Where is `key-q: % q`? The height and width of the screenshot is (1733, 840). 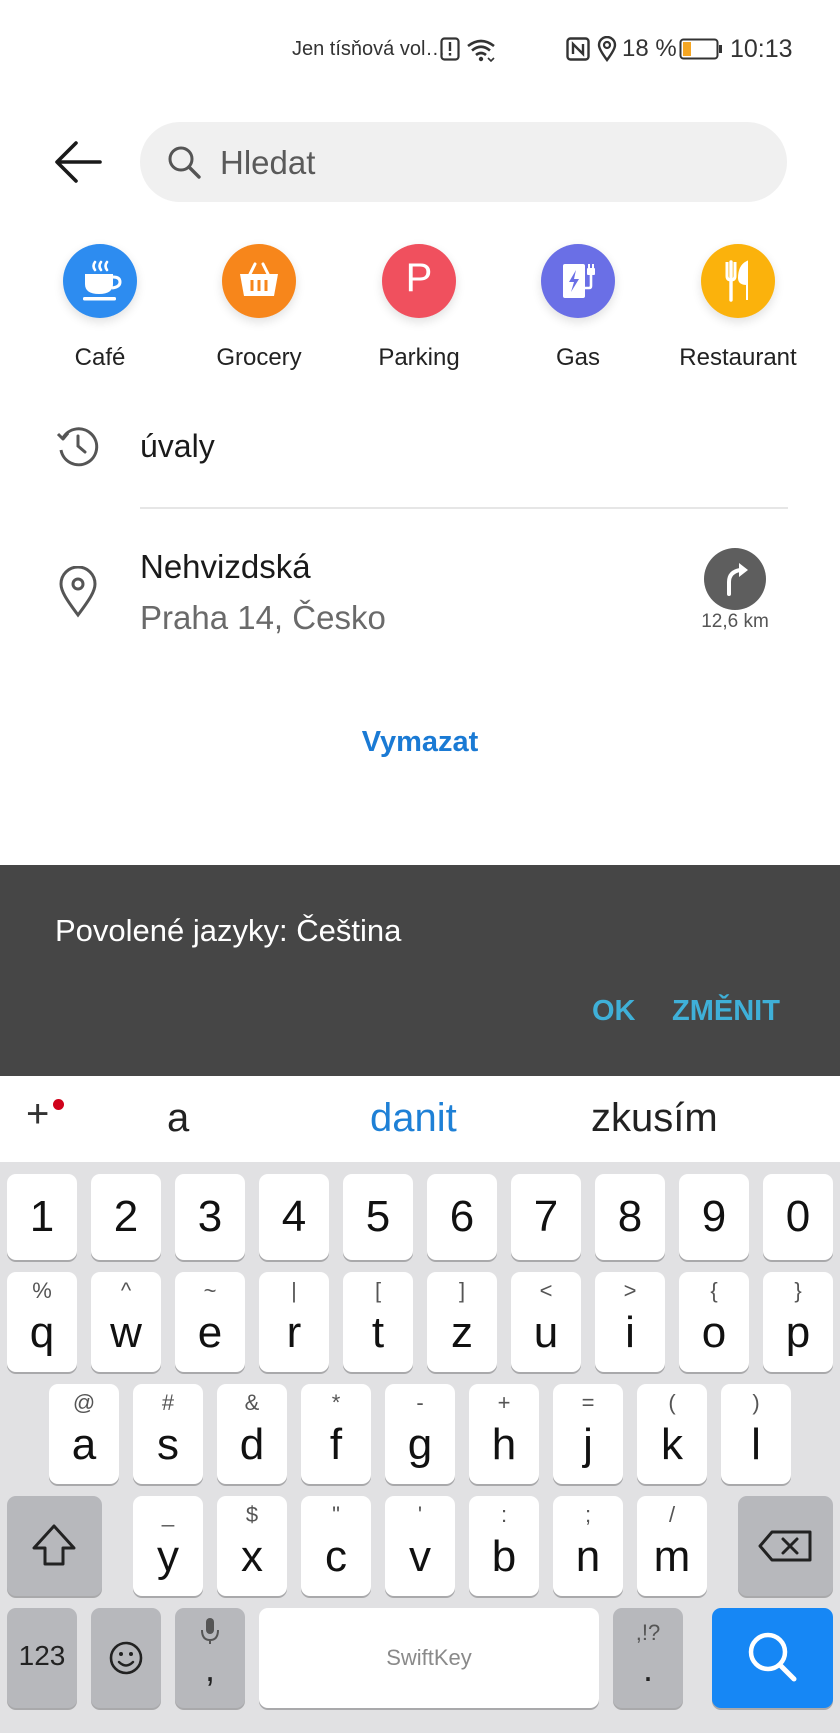
key-q: % q is located at coordinates (42, 1322).